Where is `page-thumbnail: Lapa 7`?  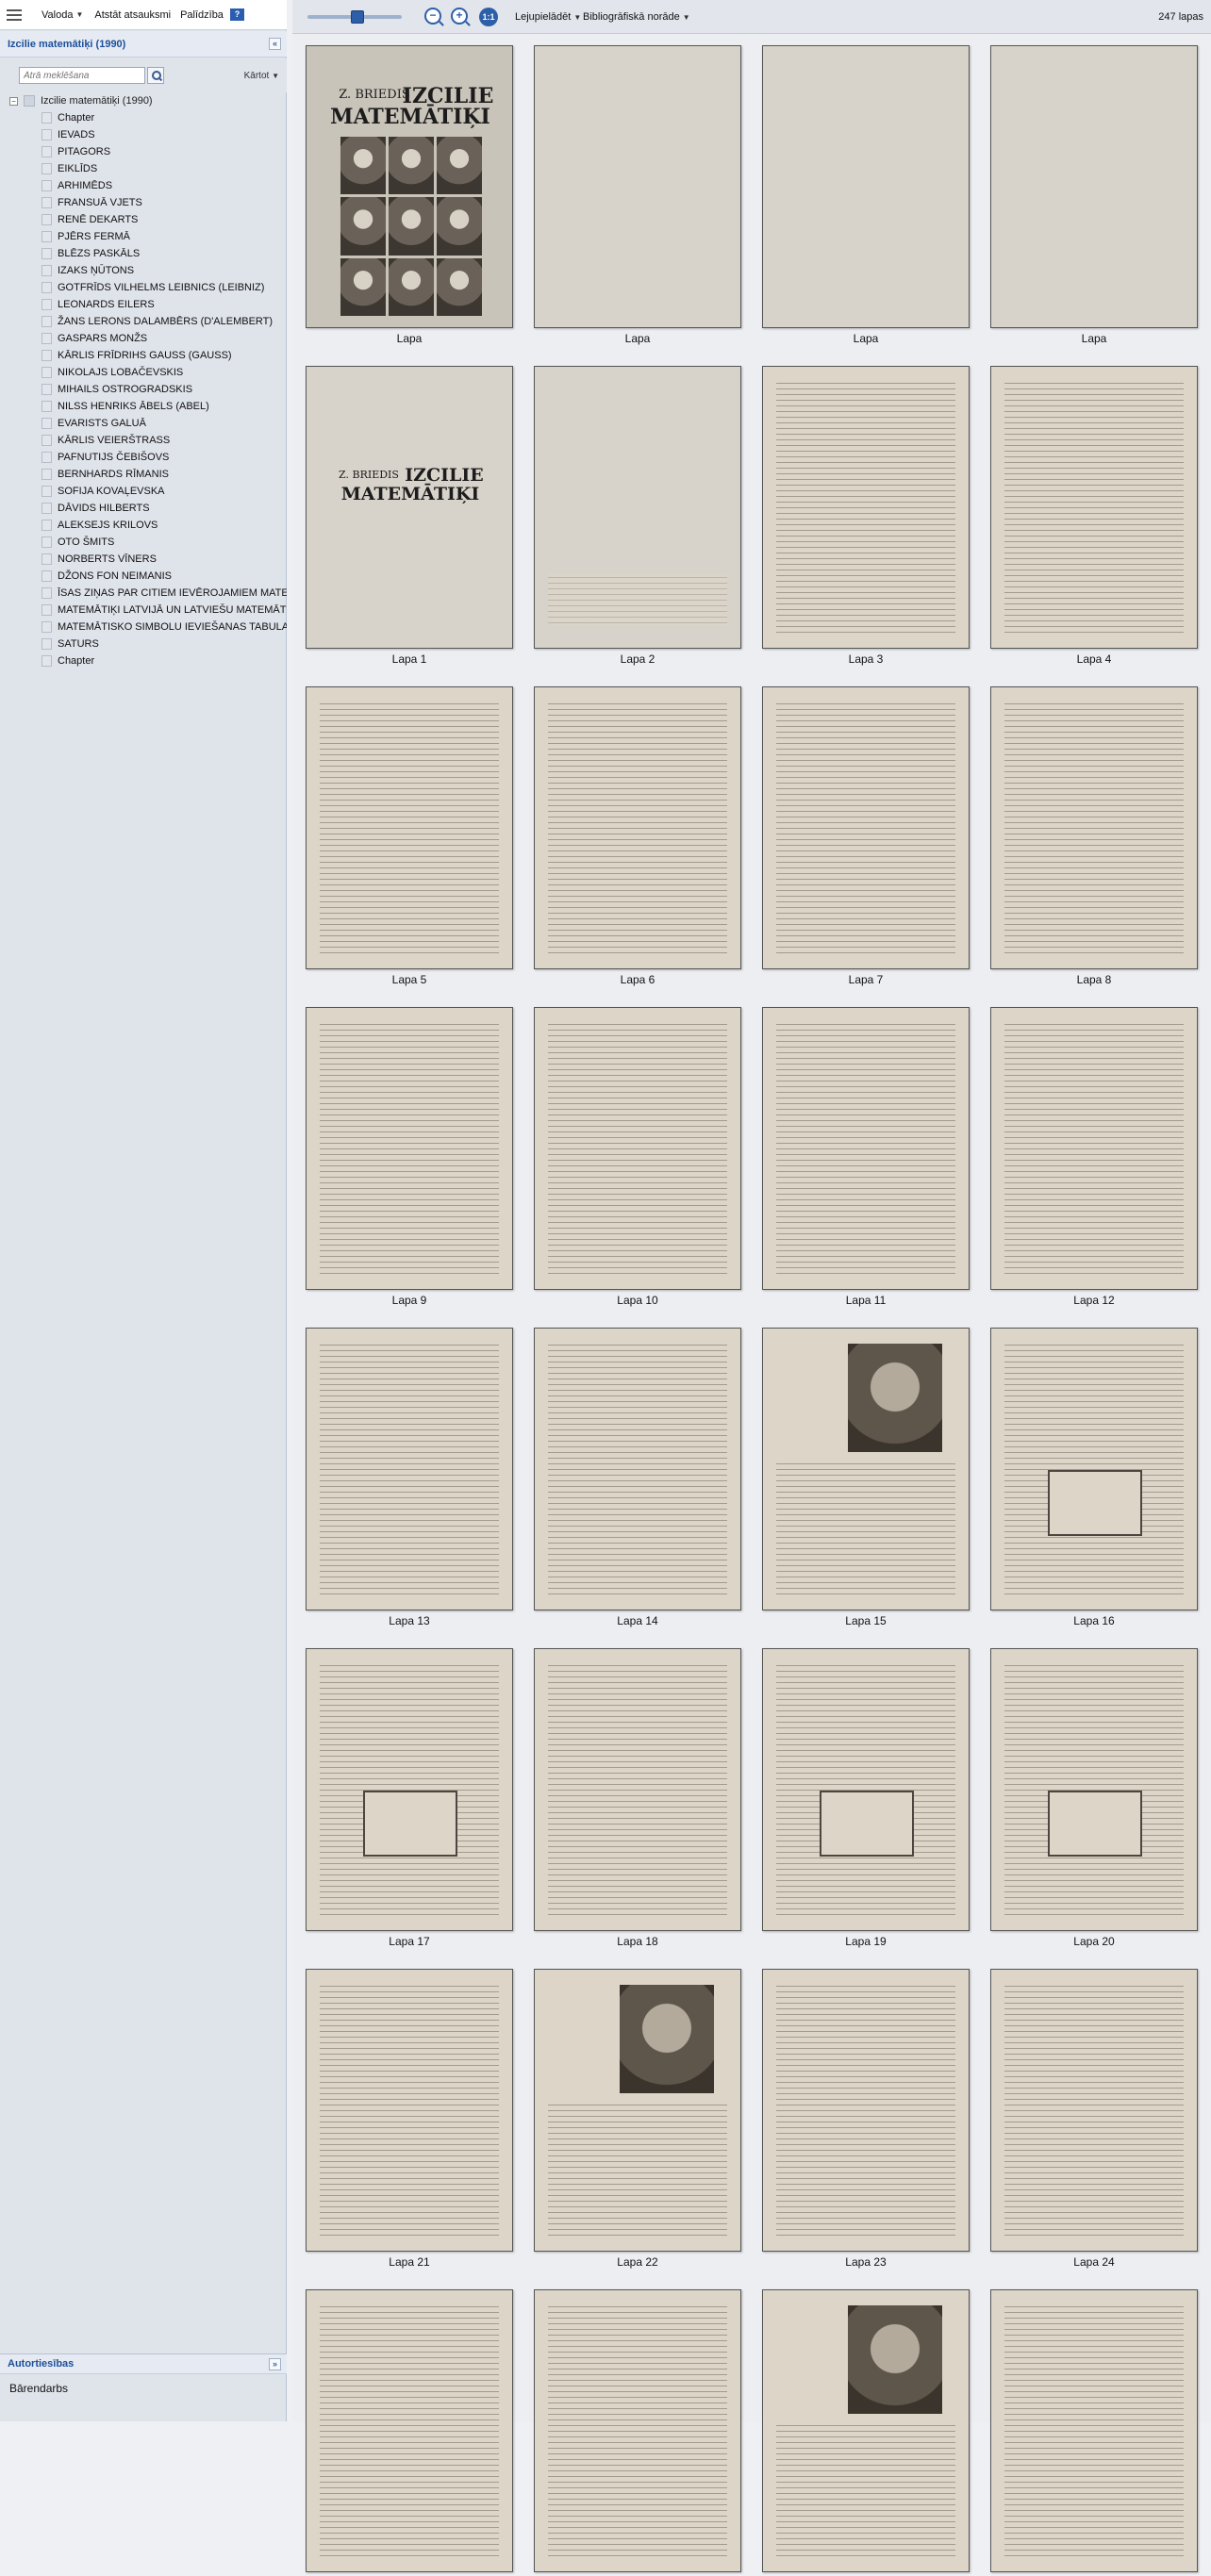 page-thumbnail: Lapa 7 is located at coordinates (866, 836).